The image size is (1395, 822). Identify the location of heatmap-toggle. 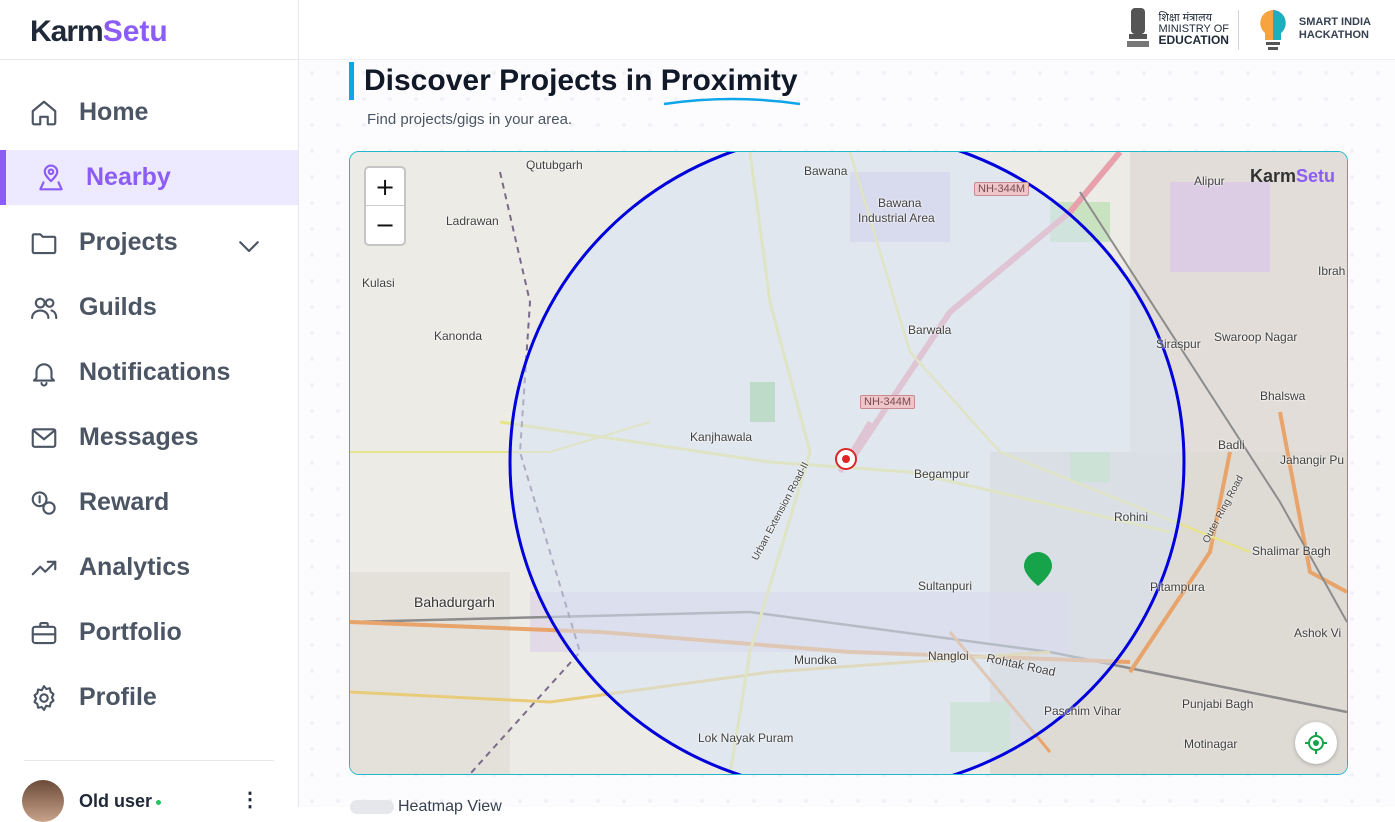
(372, 807).